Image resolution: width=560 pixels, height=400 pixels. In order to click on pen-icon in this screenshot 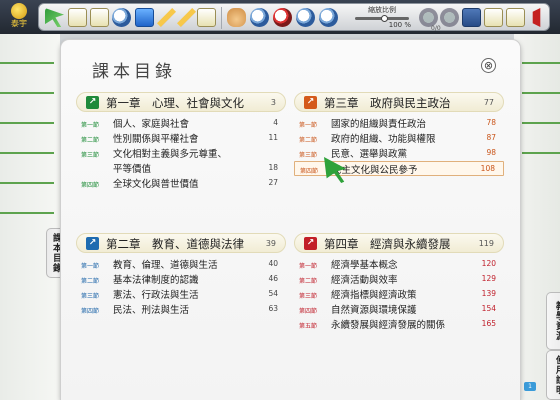, I will do `click(186, 17)`.